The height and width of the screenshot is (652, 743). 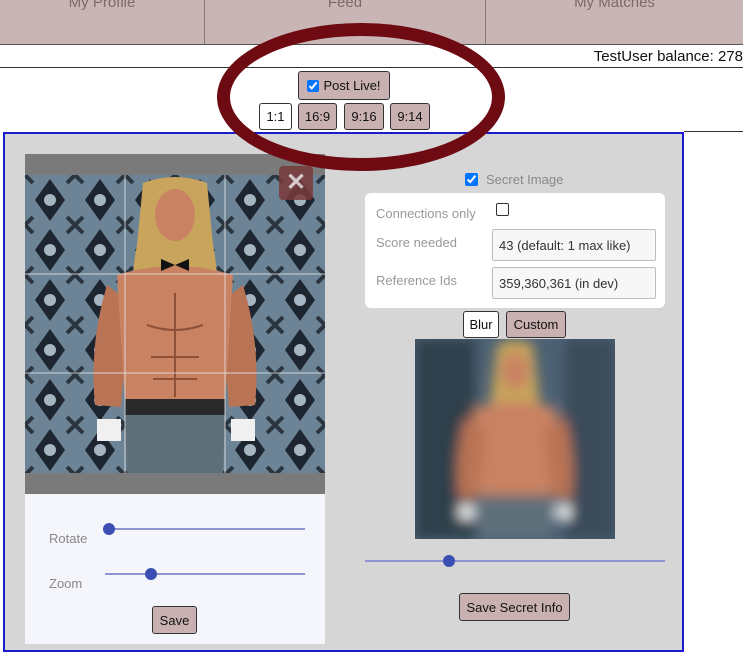 I want to click on balance-text: TestUser balance: 278, so click(x=668, y=56).